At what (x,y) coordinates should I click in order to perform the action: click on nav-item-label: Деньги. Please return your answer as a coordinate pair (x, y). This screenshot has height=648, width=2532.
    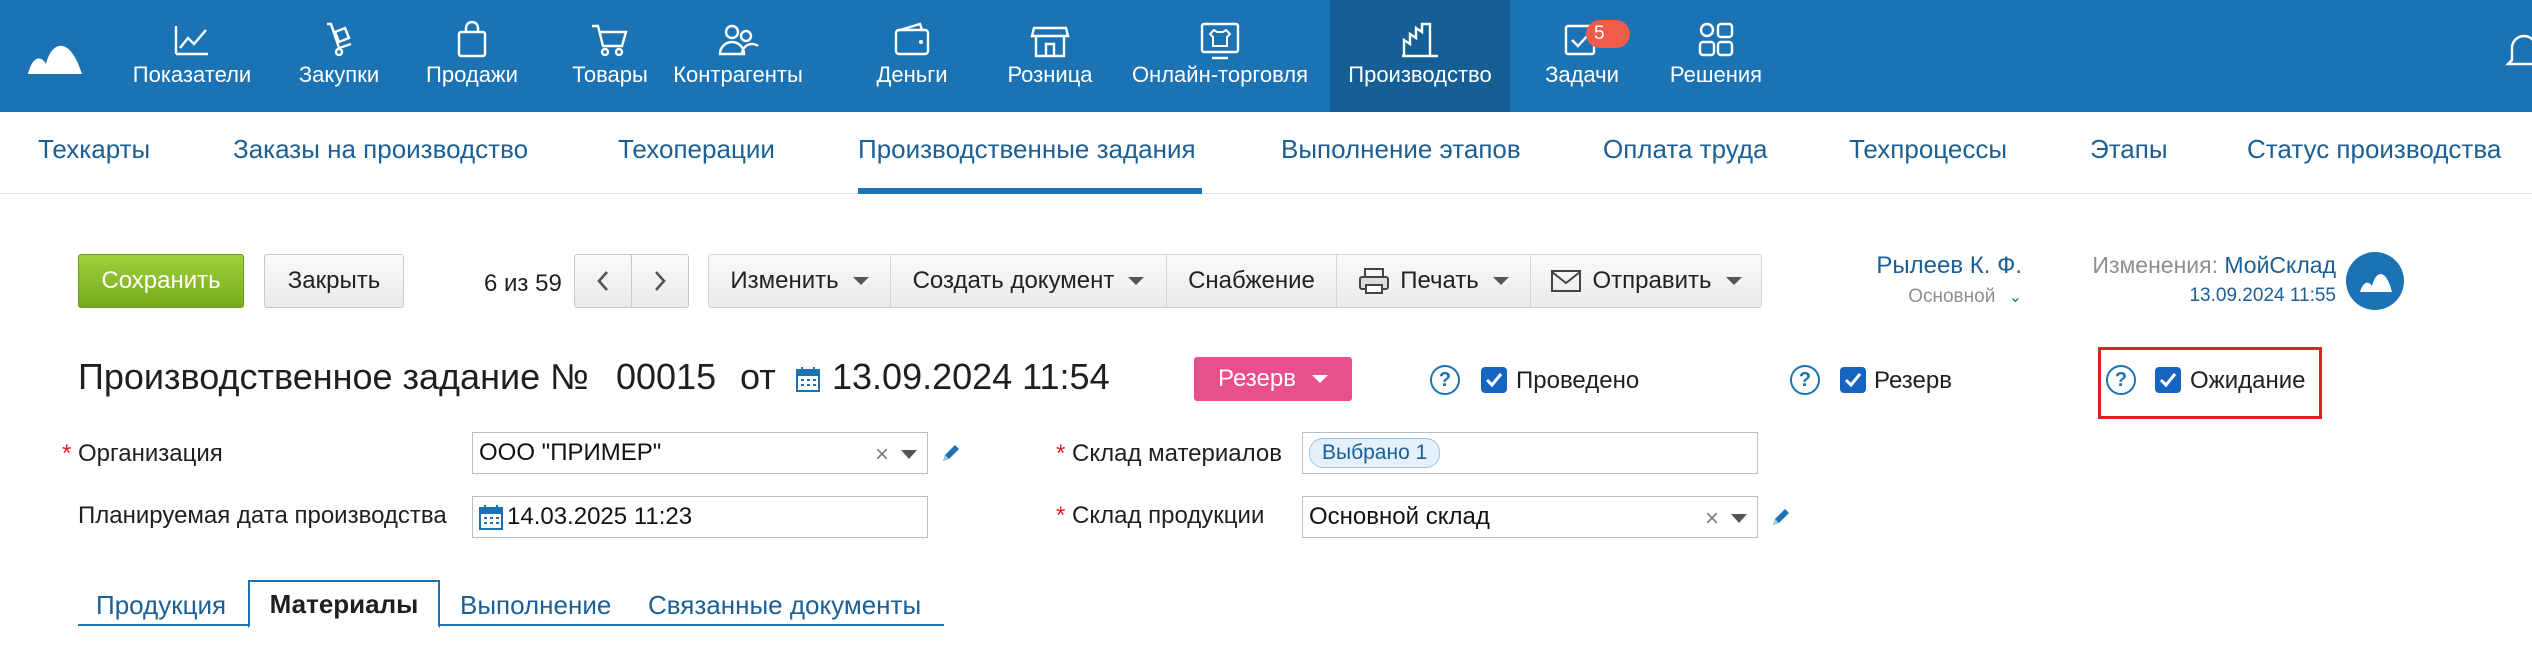
    Looking at the image, I should click on (912, 74).